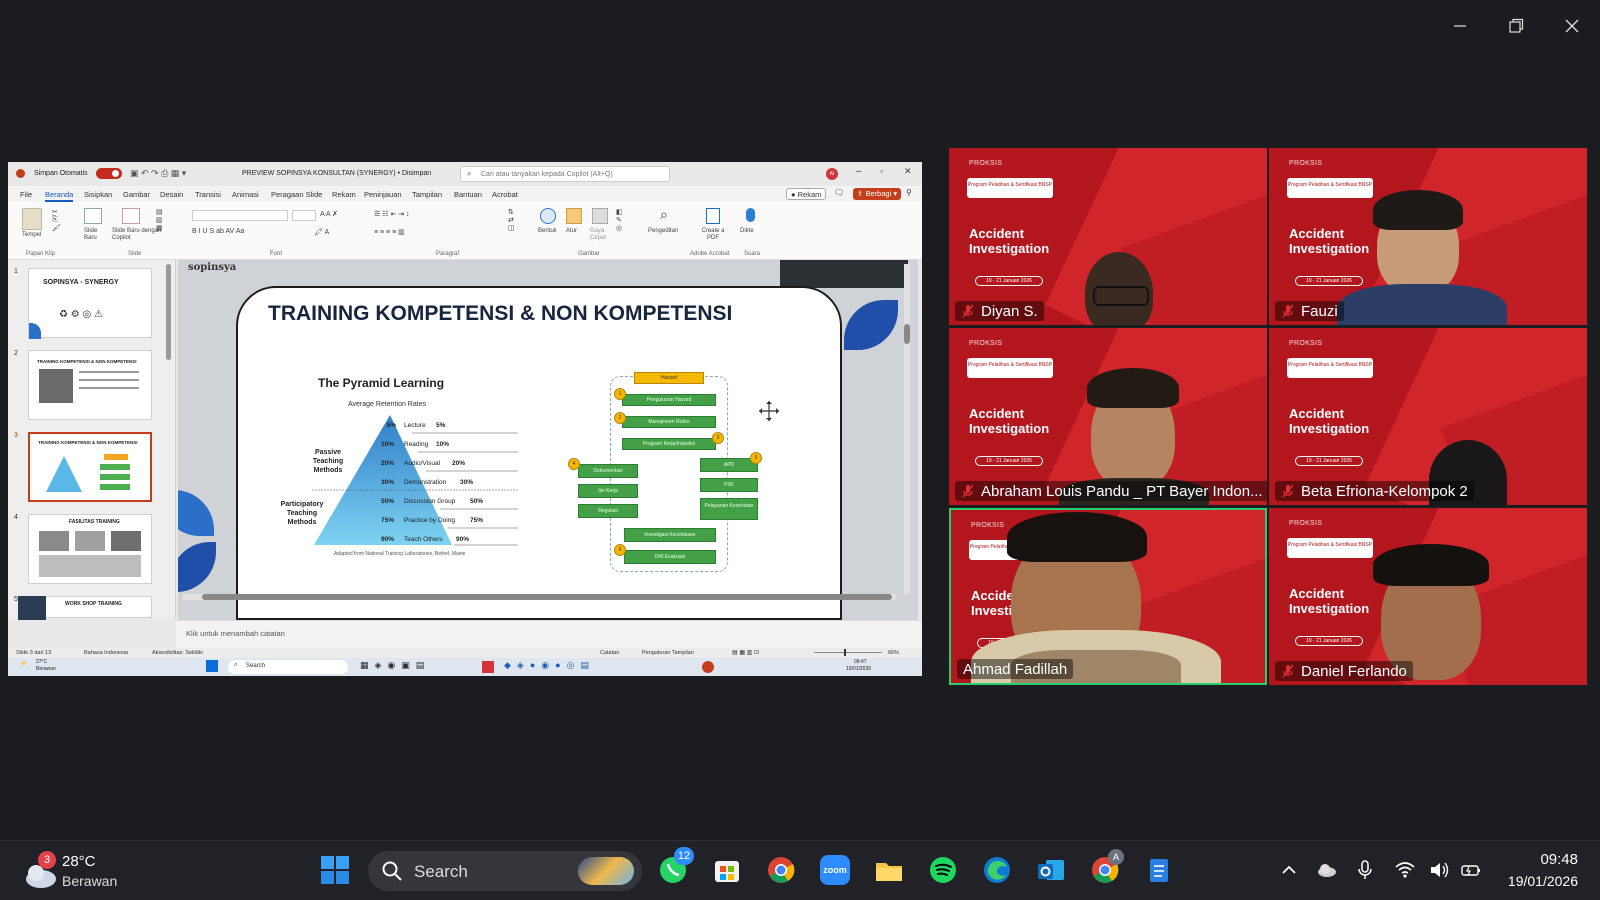  What do you see at coordinates (90, 303) in the screenshot?
I see `slide-thumbnail-1: SOPINSYA - SYNERGY ♻ ⚙ ◎ ⚠` at bounding box center [90, 303].